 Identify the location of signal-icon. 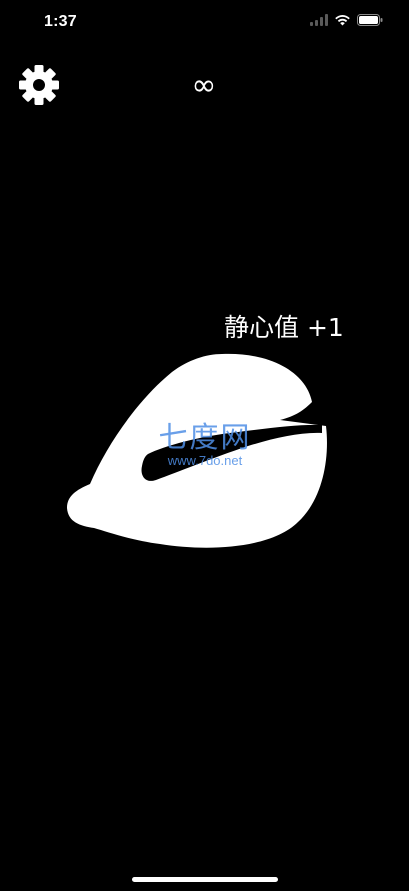
(319, 20).